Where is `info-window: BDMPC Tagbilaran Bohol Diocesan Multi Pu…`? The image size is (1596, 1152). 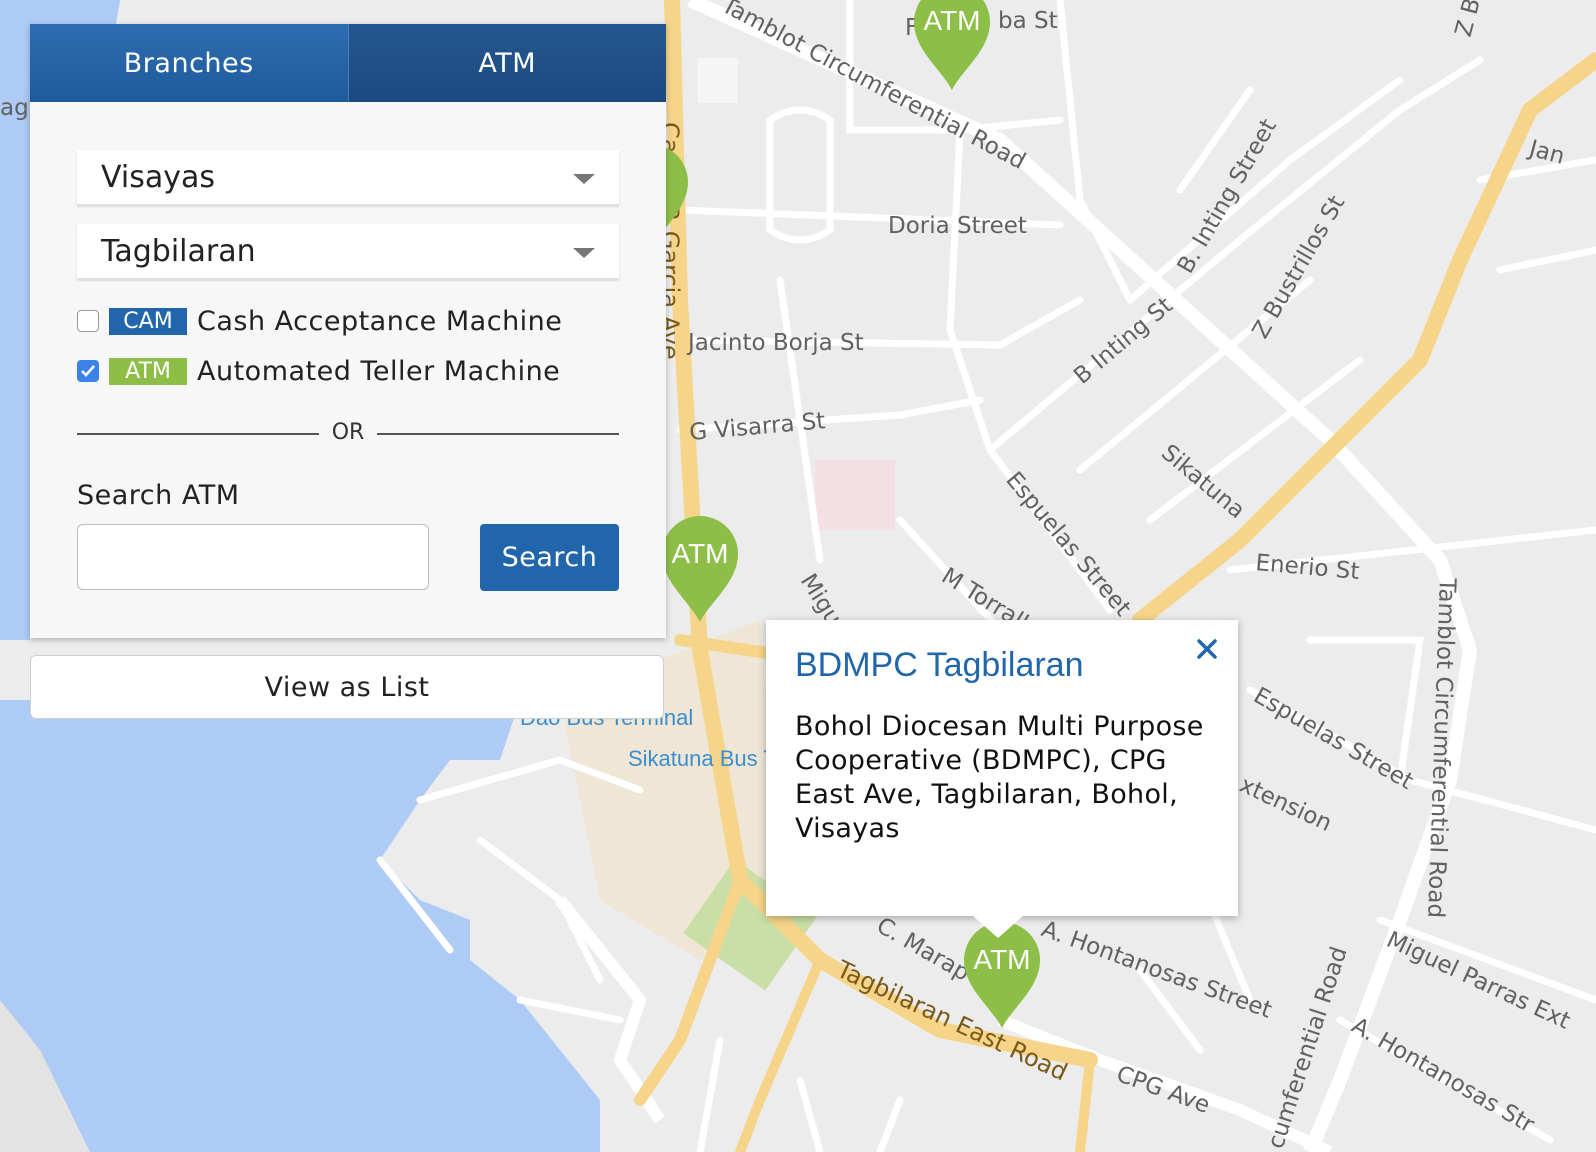
info-window: BDMPC Tagbilaran Bohol Diocesan Multi Pu… is located at coordinates (1002, 779).